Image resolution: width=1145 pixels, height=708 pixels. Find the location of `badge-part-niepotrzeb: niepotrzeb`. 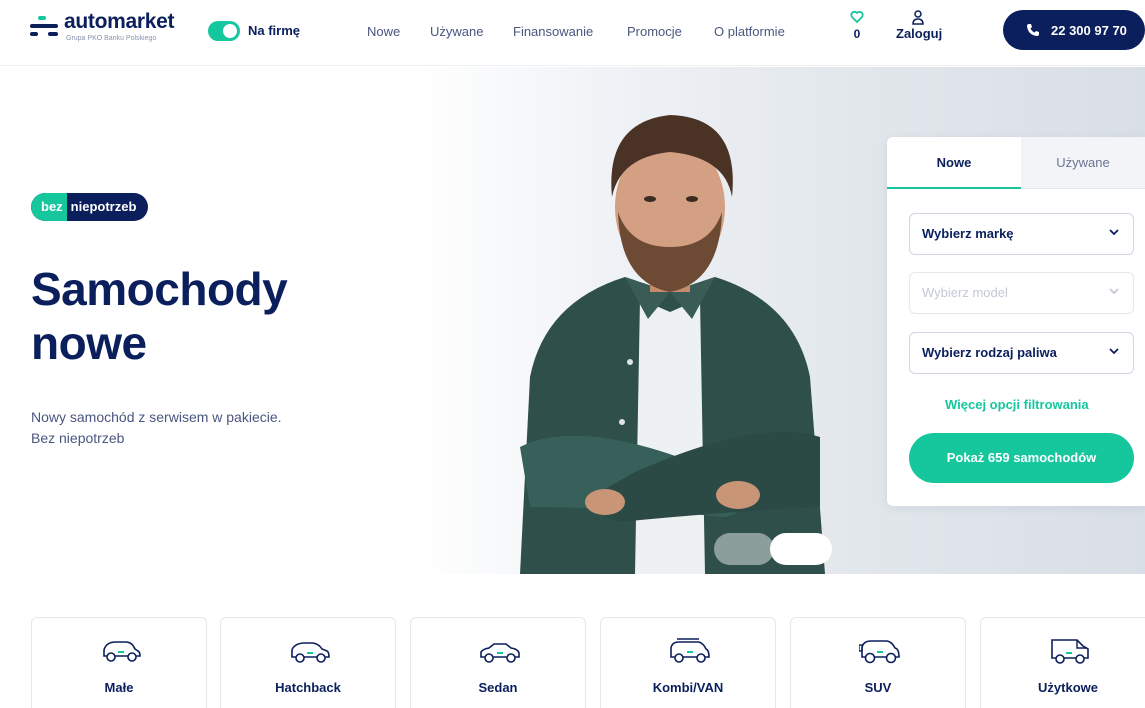

badge-part-niepotrzeb: niepotrzeb is located at coordinates (103, 206).